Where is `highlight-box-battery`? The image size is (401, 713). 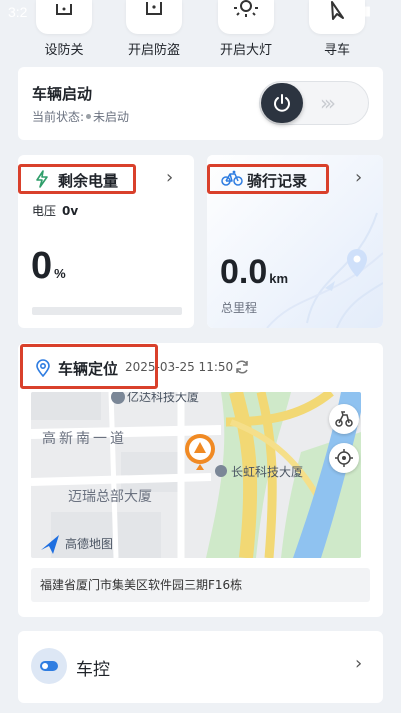 highlight-box-battery is located at coordinates (77, 179).